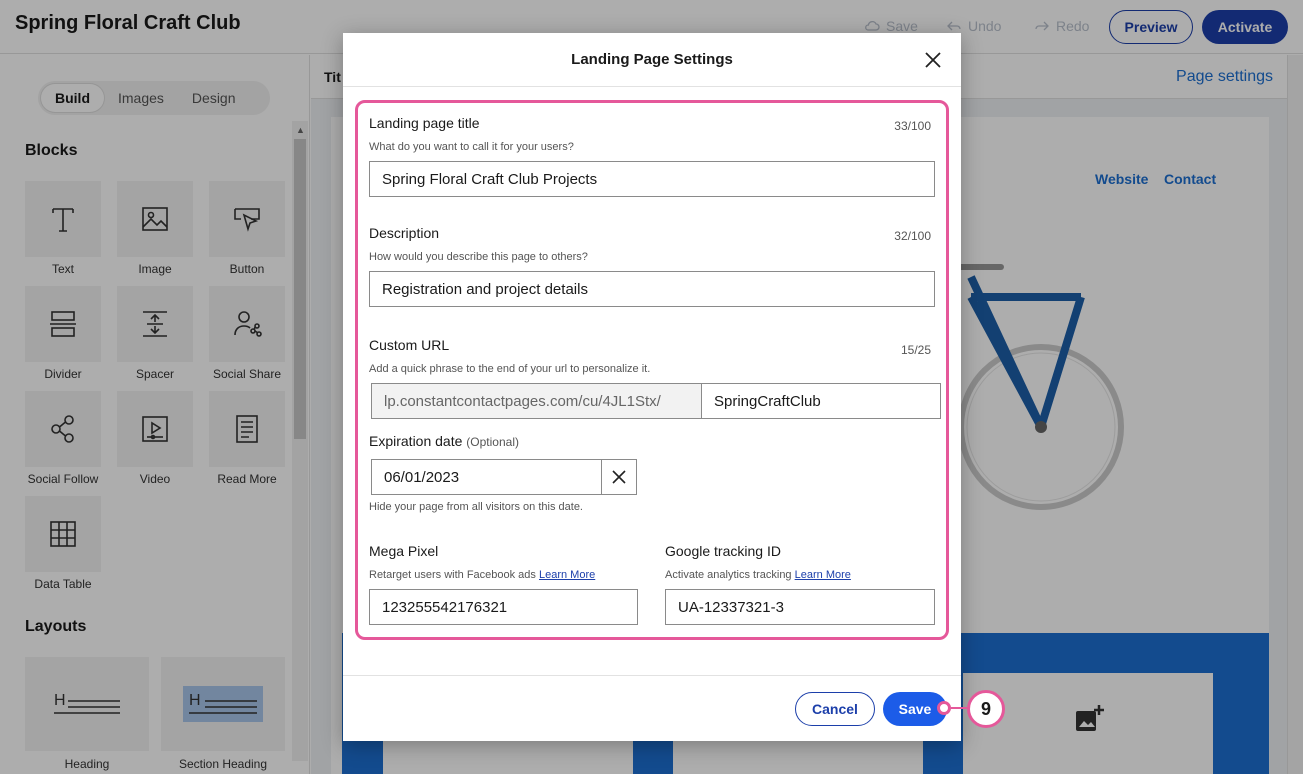  What do you see at coordinates (912, 126) in the screenshot?
I see `landing-title-count: 33/100` at bounding box center [912, 126].